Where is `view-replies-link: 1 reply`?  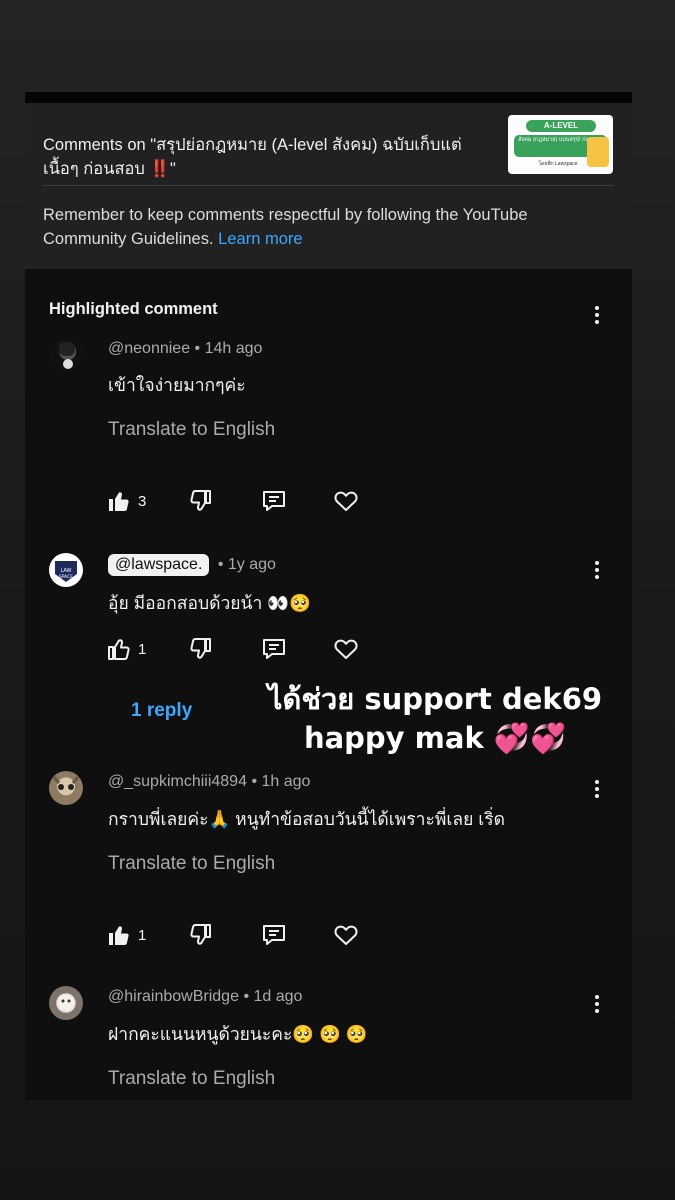
view-replies-link: 1 reply is located at coordinates (161, 711).